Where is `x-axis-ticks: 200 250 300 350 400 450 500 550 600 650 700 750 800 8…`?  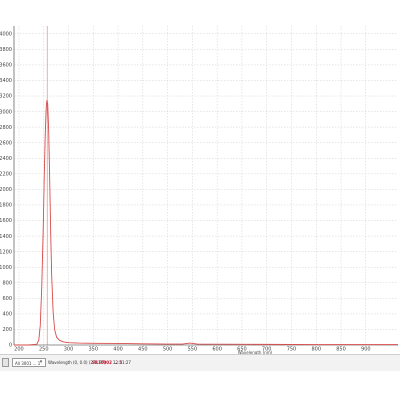
x-axis-ticks: 200 250 300 350 400 450 500 550 600 650 700 750 800 8… is located at coordinates (192, 350).